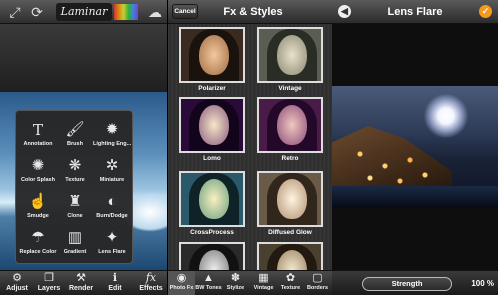 The height and width of the screenshot is (295, 498). I want to click on menu-item-clone: ♜ Clone, so click(75, 210).